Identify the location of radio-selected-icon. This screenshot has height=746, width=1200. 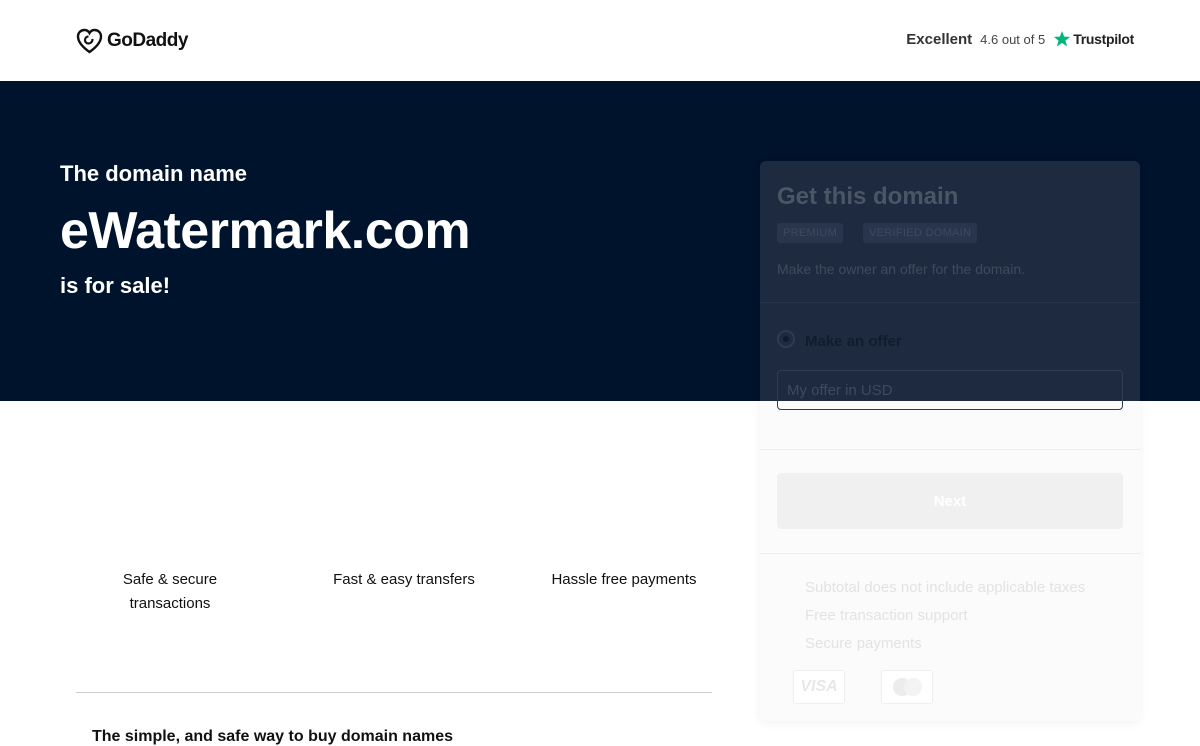
(786, 339).